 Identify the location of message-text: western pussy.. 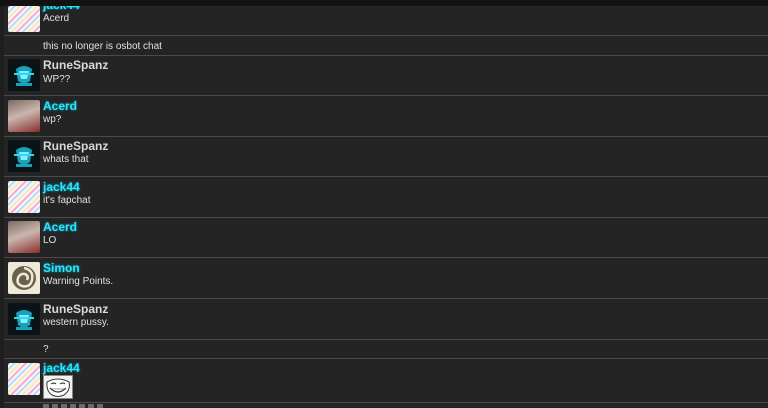
(76, 322).